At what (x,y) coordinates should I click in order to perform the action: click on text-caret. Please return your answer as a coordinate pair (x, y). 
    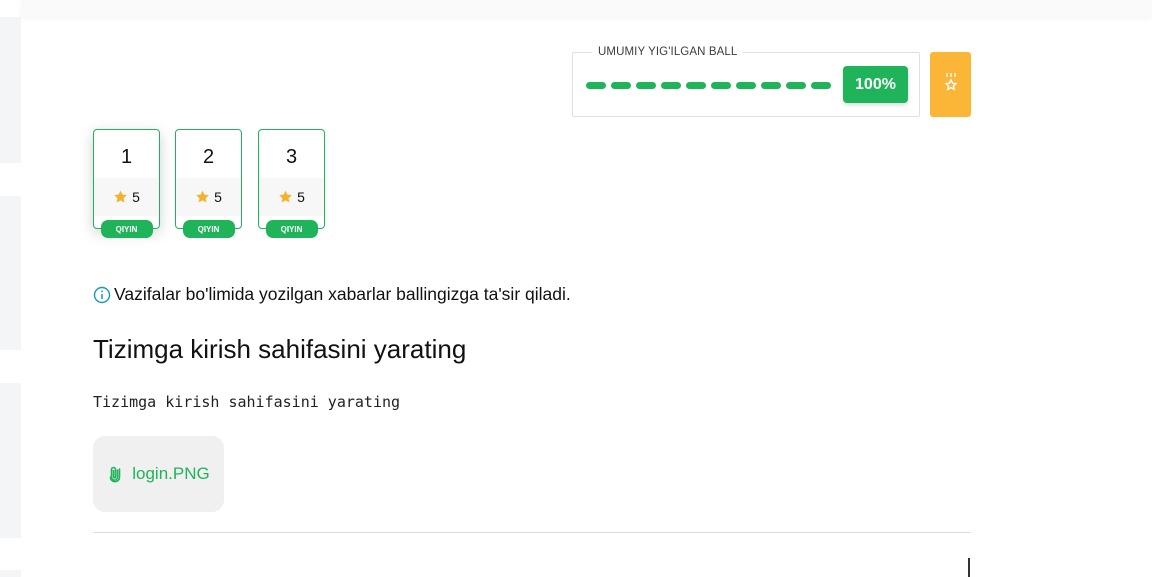
    Looking at the image, I should click on (969, 567).